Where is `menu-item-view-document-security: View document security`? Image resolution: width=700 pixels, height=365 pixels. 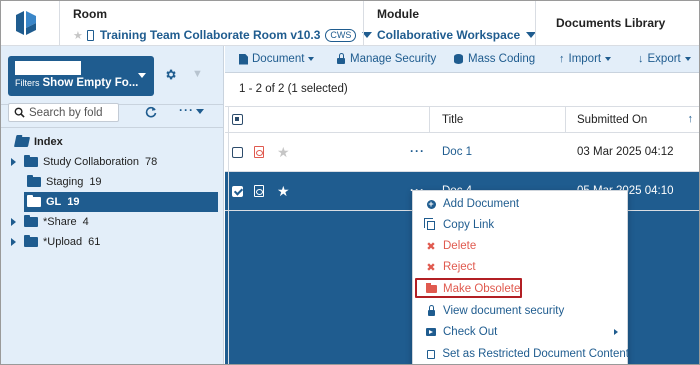
menu-item-view-document-security: View document security is located at coordinates (521, 311).